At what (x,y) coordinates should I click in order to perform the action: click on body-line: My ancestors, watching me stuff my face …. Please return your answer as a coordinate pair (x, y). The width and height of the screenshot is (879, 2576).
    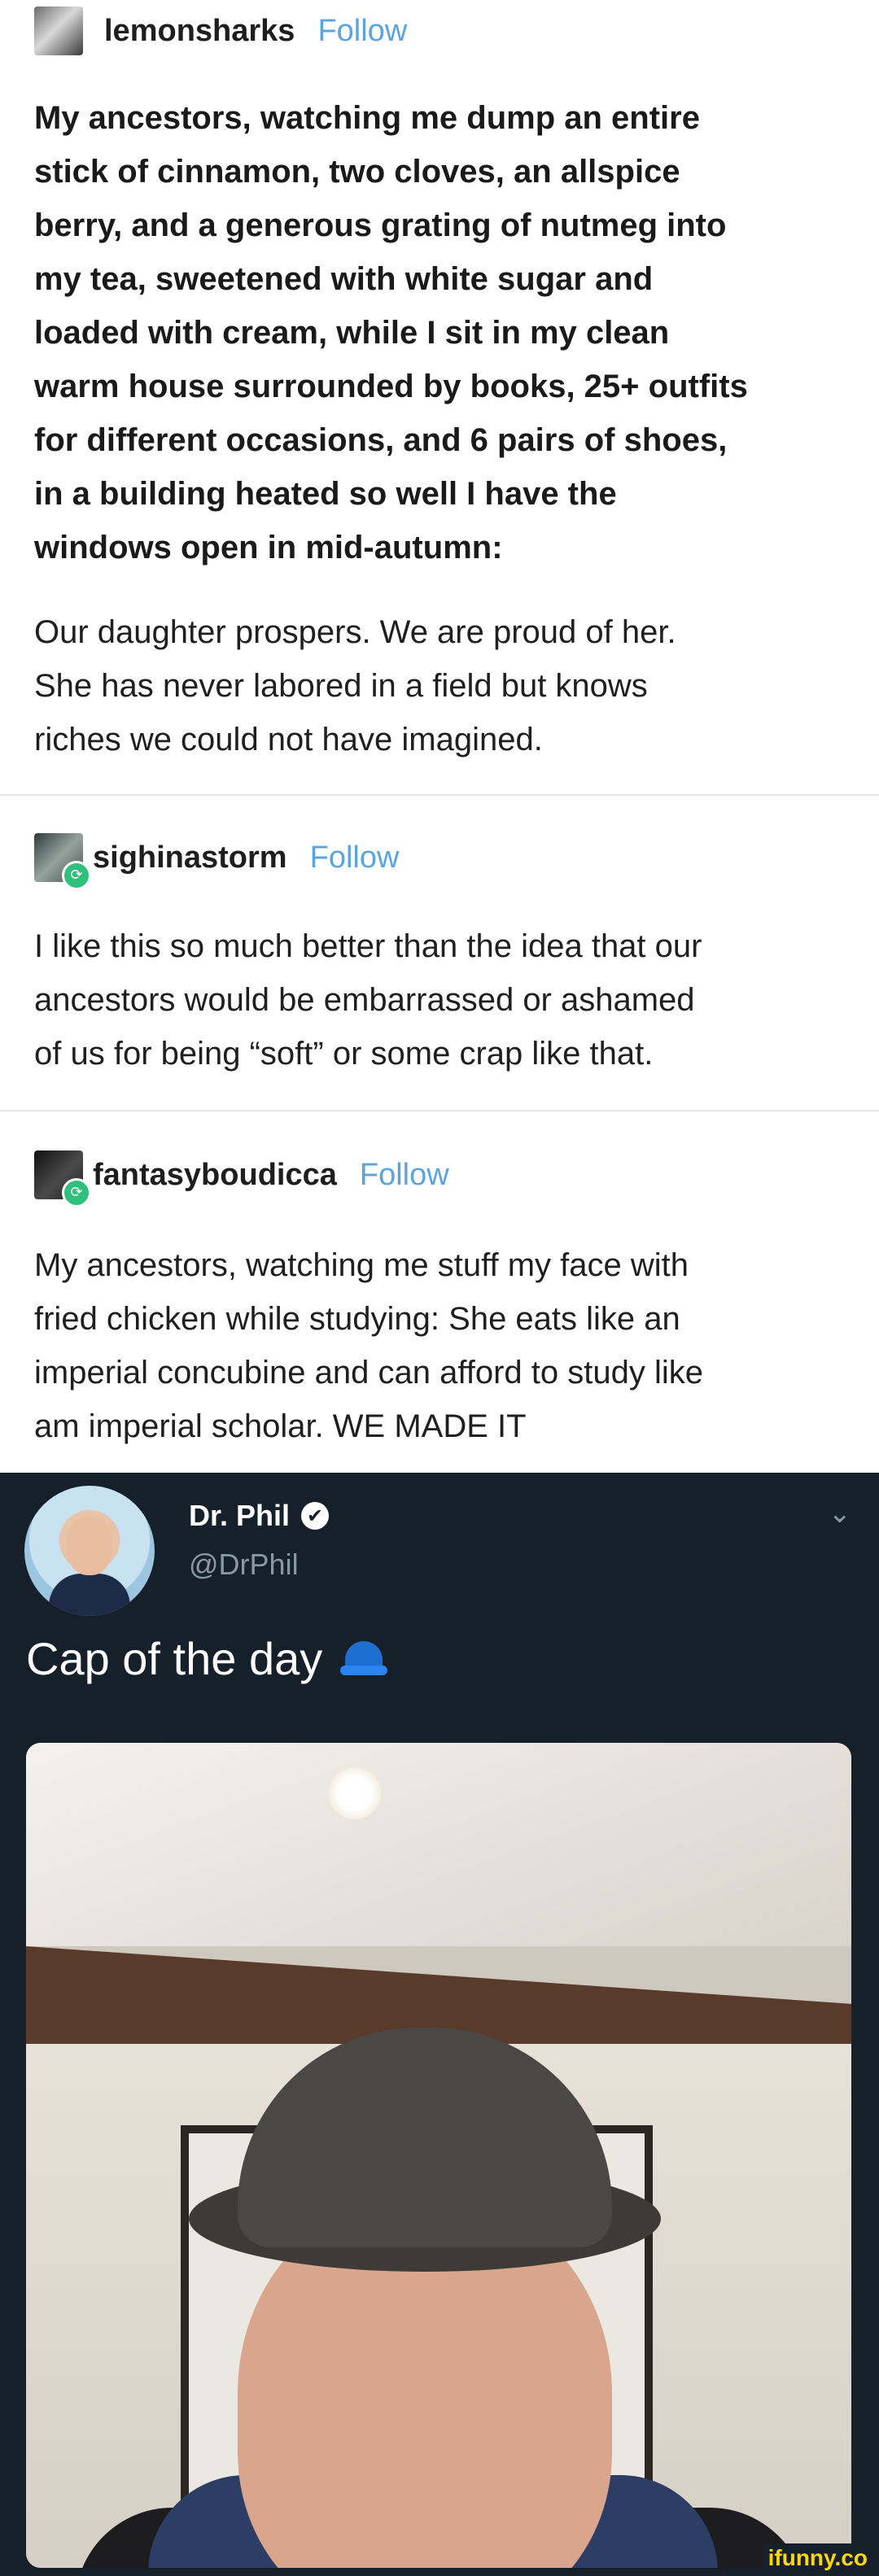
    Looking at the image, I should click on (362, 1265).